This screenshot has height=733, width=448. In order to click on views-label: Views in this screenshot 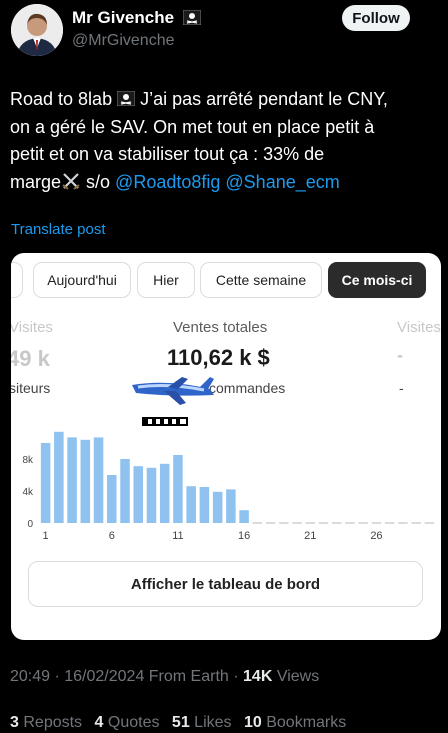, I will do `click(296, 676)`.